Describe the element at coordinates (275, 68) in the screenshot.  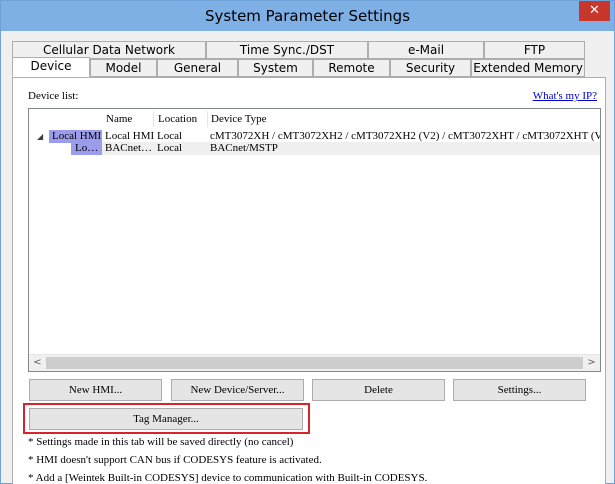
I see `tab-system: System` at that location.